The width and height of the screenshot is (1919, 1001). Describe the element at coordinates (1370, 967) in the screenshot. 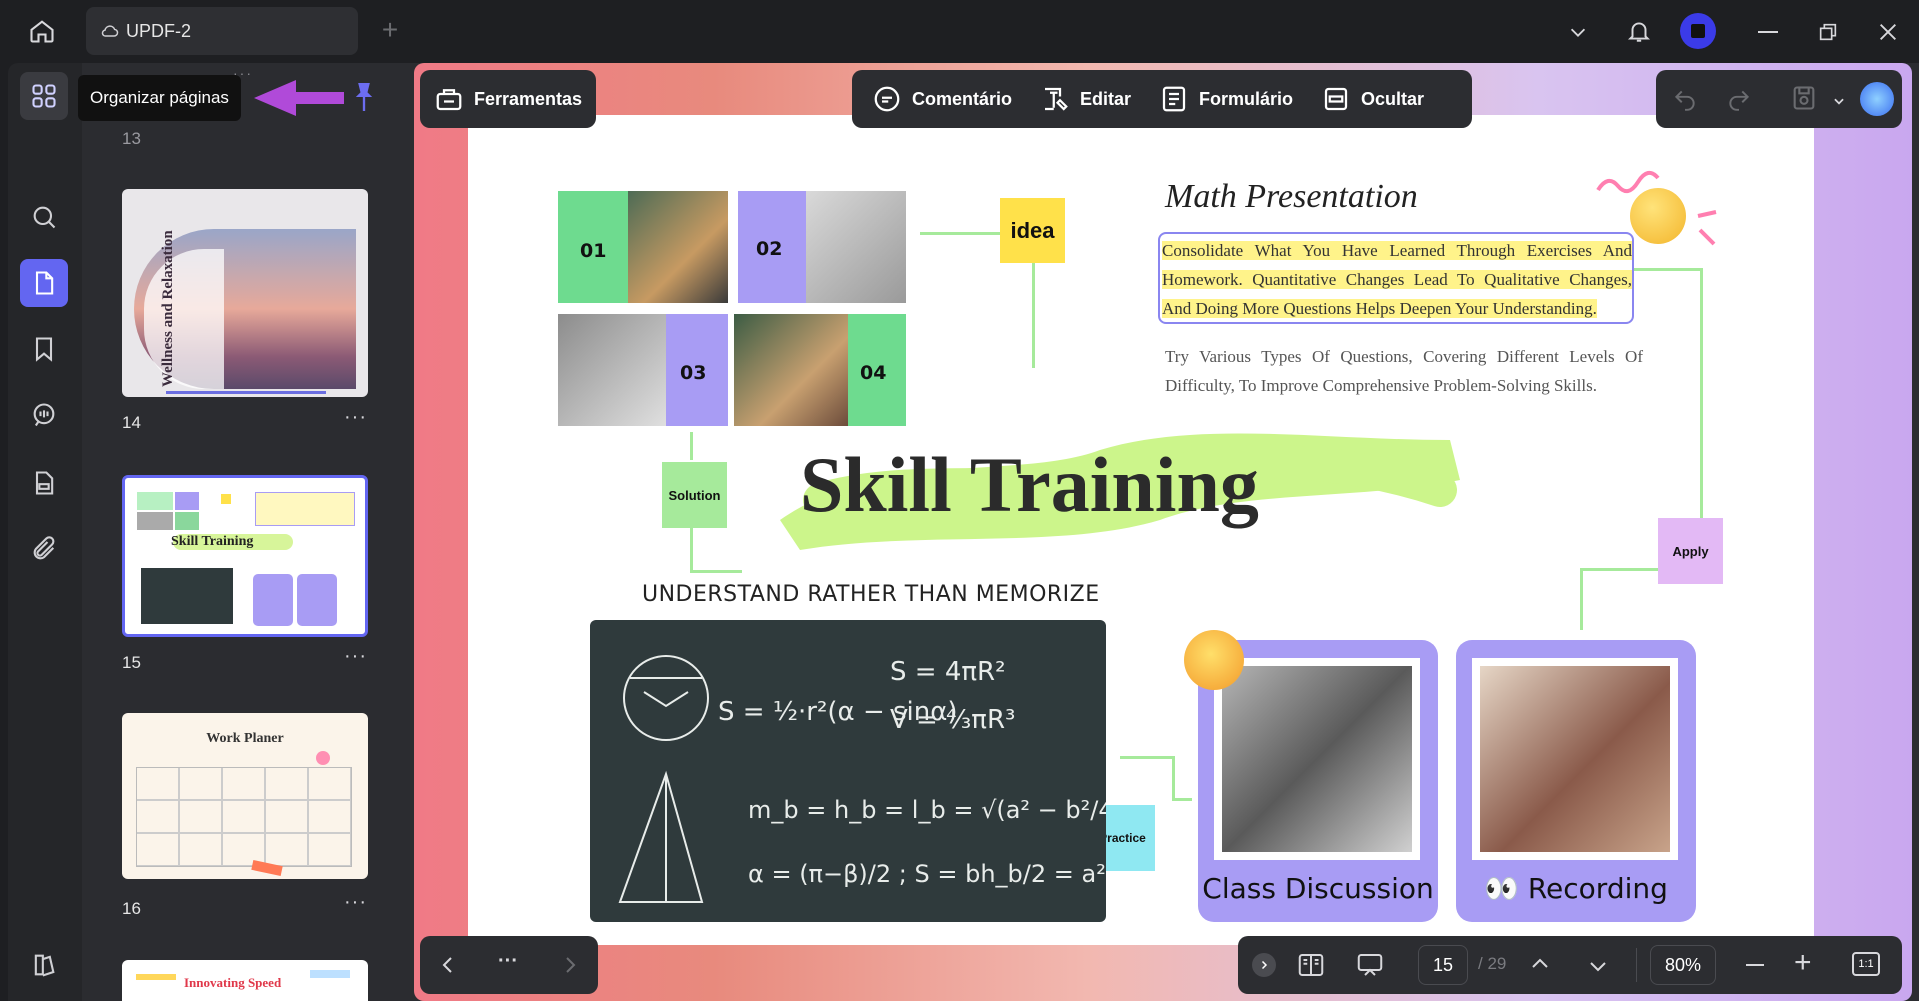

I see `presentation-icon` at that location.